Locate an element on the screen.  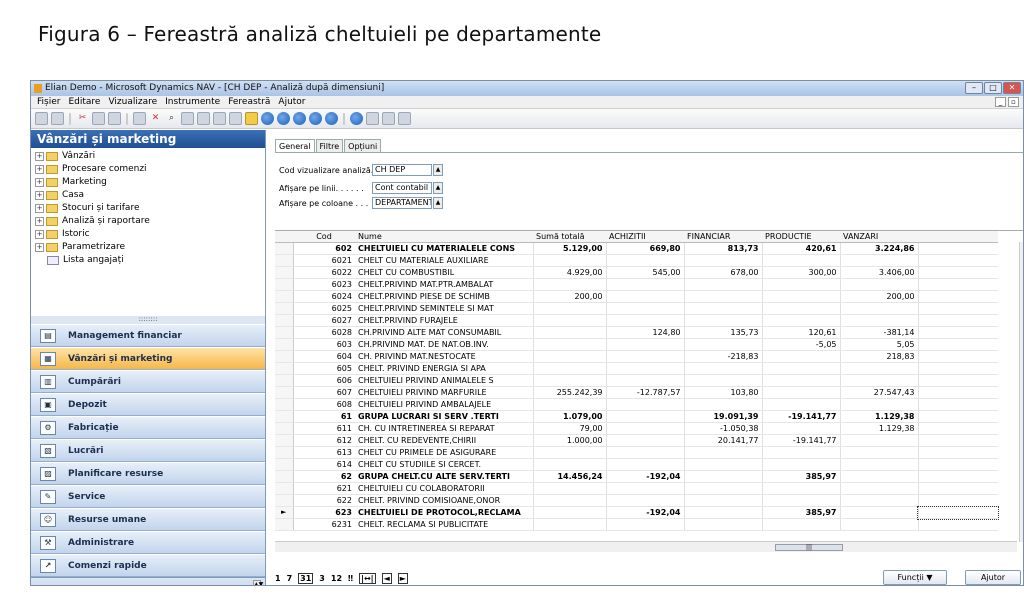
previous-period-icon: ◄ is located at coordinates (386, 578).